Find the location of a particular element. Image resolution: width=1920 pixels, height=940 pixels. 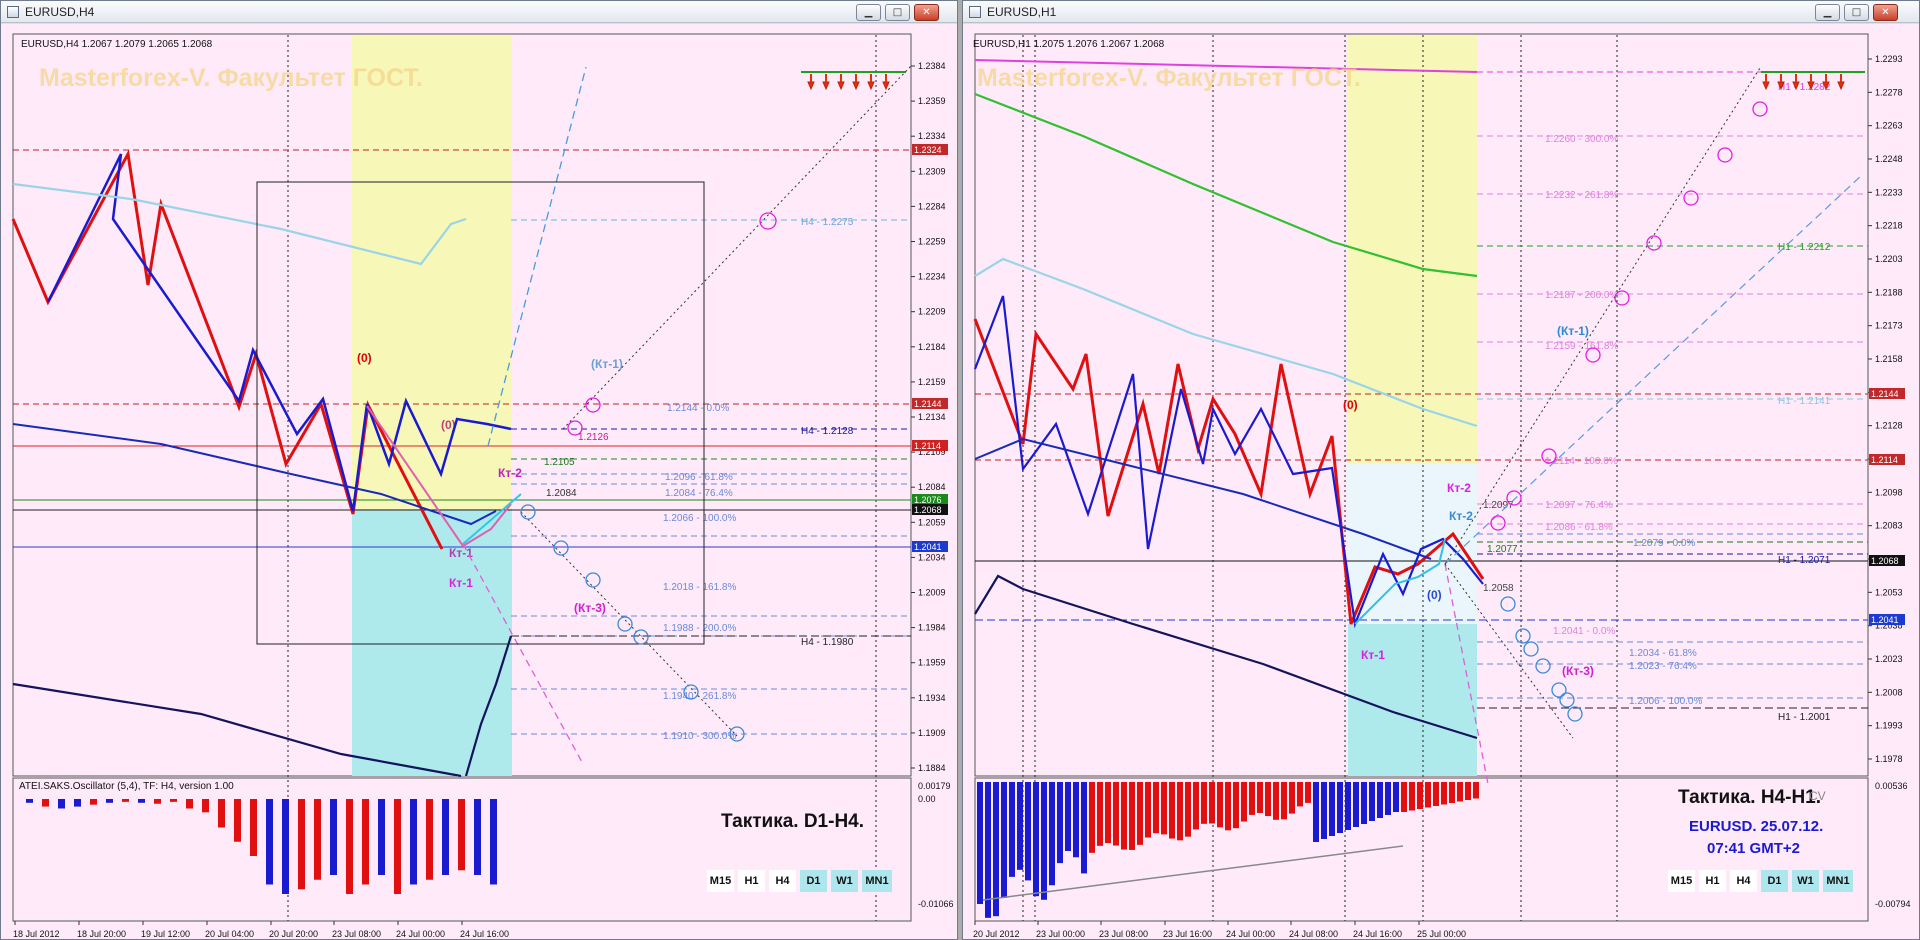

time-tick-label: 19 Jul 12:00 is located at coordinates (165, 934).